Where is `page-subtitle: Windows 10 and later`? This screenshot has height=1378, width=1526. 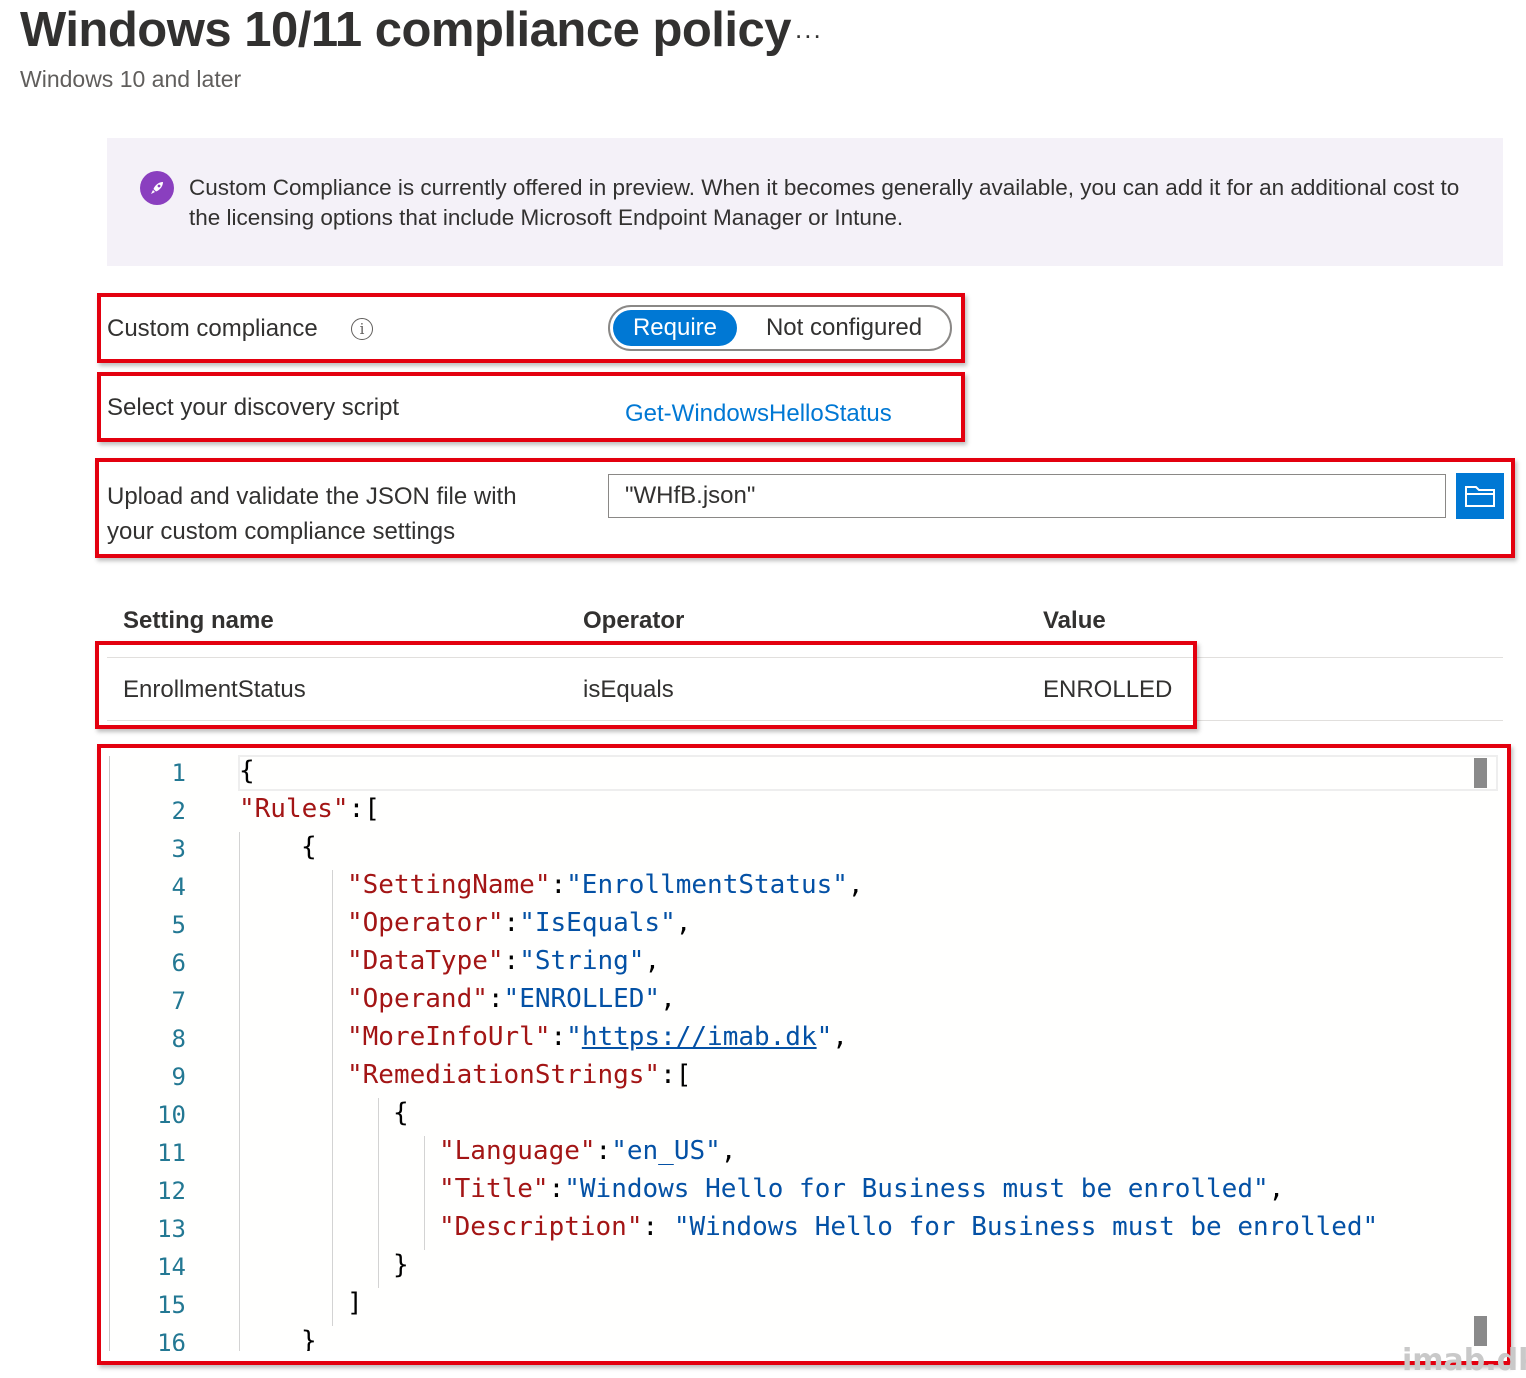
page-subtitle: Windows 10 and later is located at coordinates (131, 79).